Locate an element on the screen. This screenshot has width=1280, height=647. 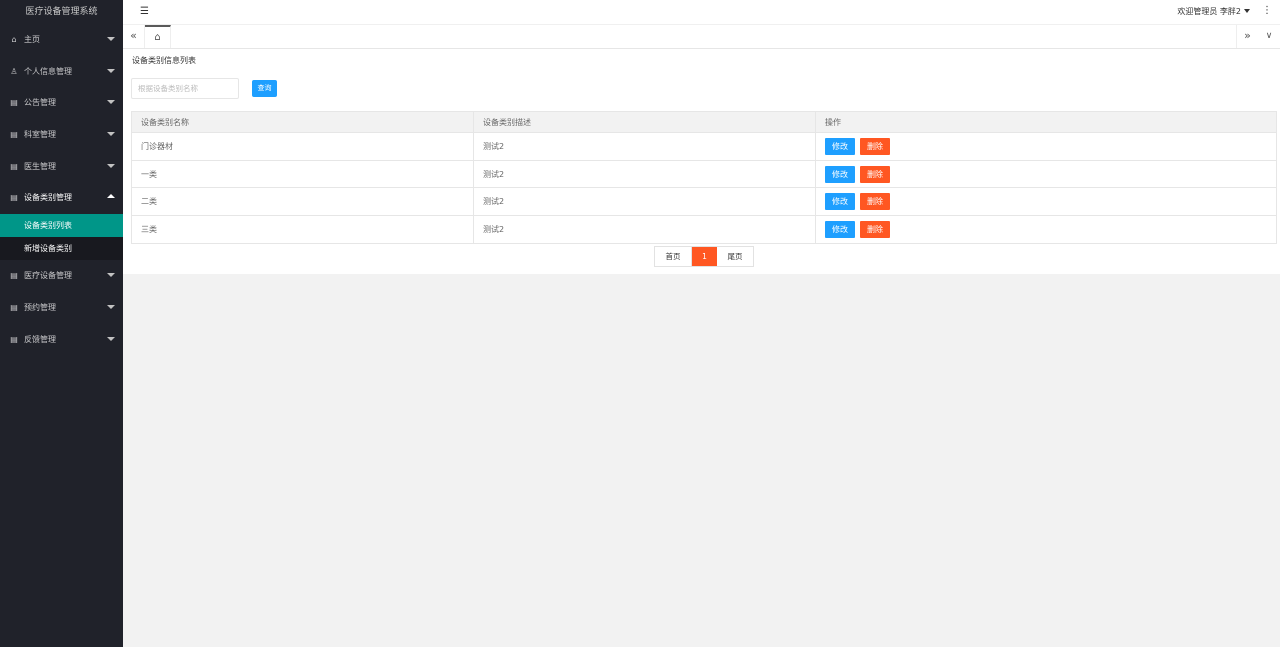
column-header: 操作 is located at coordinates (1046, 122).